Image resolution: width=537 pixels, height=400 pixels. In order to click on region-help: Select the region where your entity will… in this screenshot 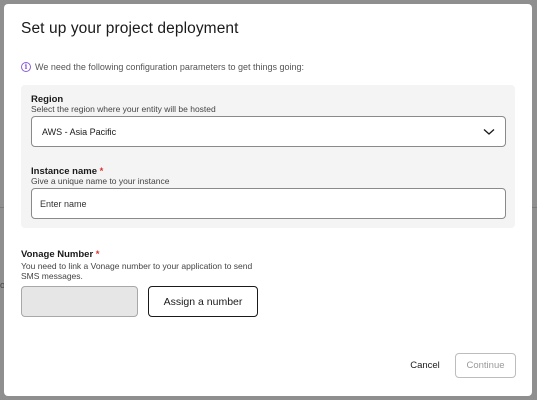, I will do `click(123, 109)`.